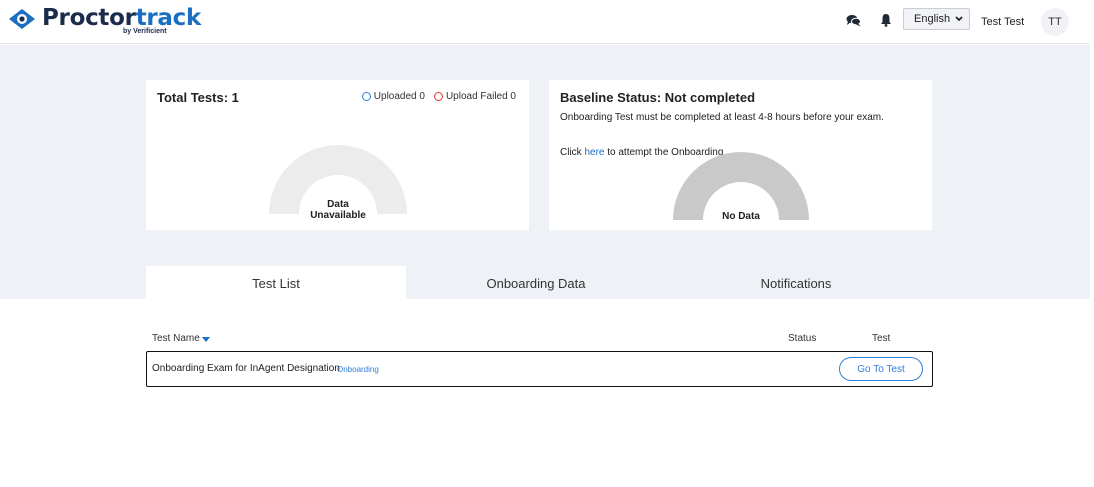  What do you see at coordinates (741, 216) in the screenshot?
I see `baseline-gauge-label: No Data` at bounding box center [741, 216].